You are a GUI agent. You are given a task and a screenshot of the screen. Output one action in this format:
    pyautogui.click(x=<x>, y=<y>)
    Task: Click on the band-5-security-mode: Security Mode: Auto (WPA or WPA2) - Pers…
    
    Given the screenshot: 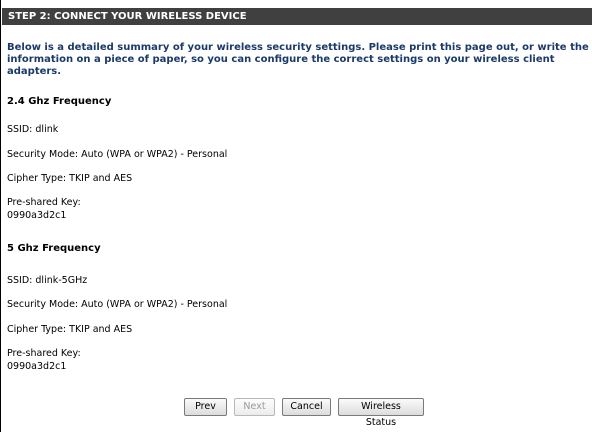 What is the action you would take?
    pyautogui.click(x=117, y=304)
    